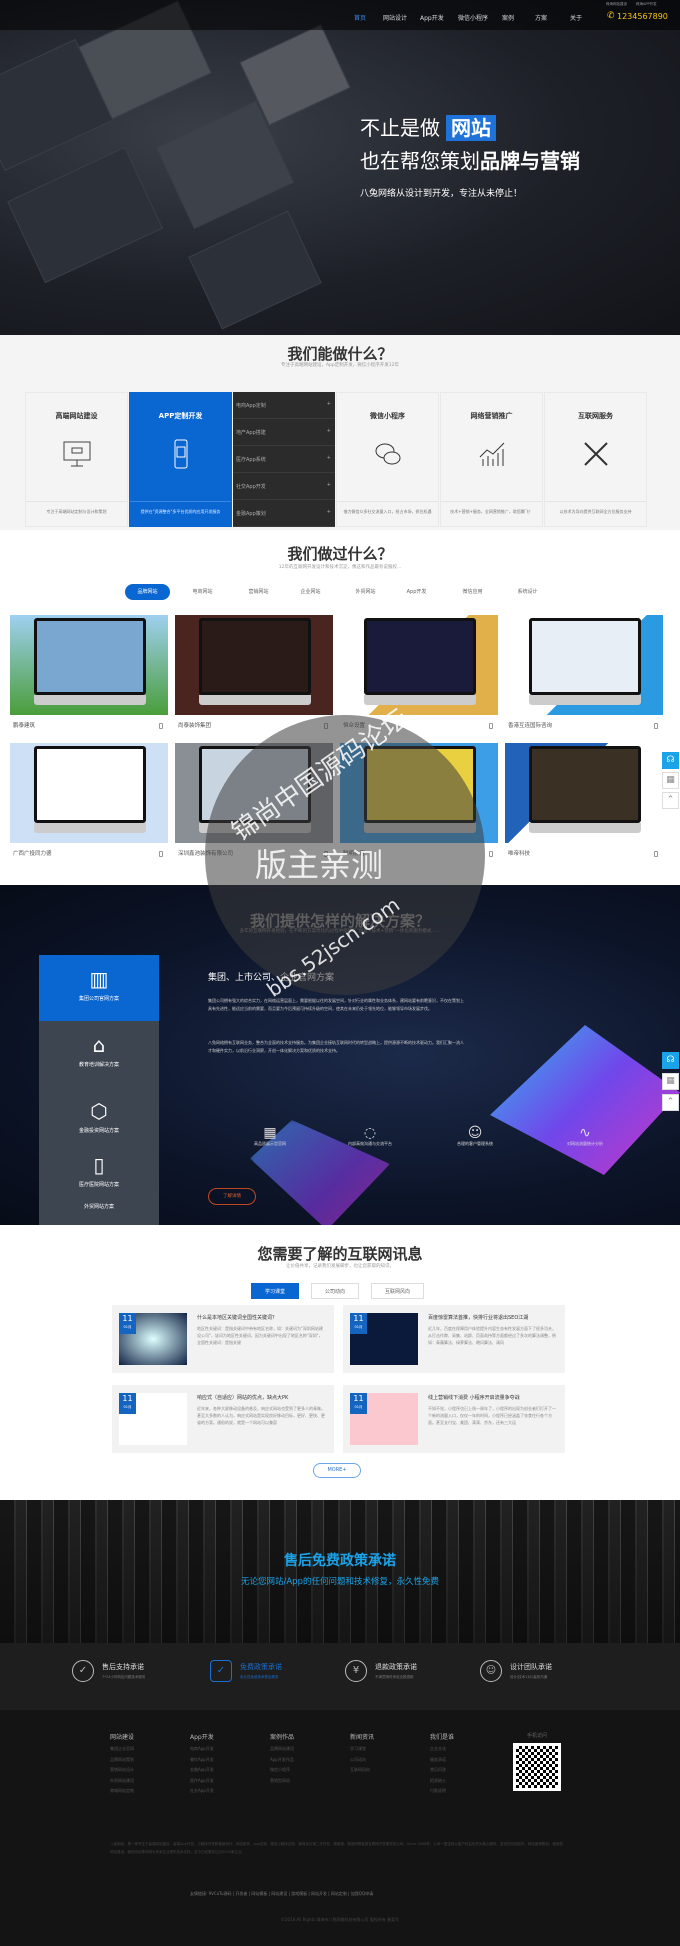 The width and height of the screenshot is (680, 1946). What do you see at coordinates (432, 17) in the screenshot?
I see `nav-app: App开发` at bounding box center [432, 17].